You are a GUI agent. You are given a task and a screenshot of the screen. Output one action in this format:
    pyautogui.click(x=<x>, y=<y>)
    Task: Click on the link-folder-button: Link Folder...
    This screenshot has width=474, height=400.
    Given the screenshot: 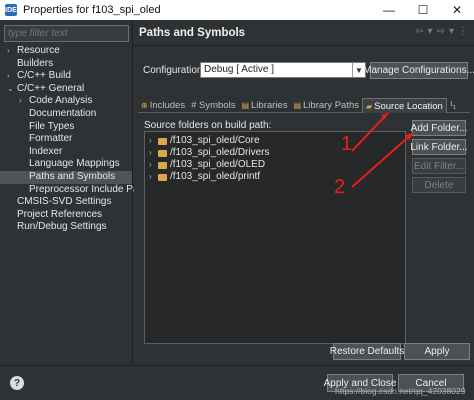 What is the action you would take?
    pyautogui.click(x=439, y=147)
    